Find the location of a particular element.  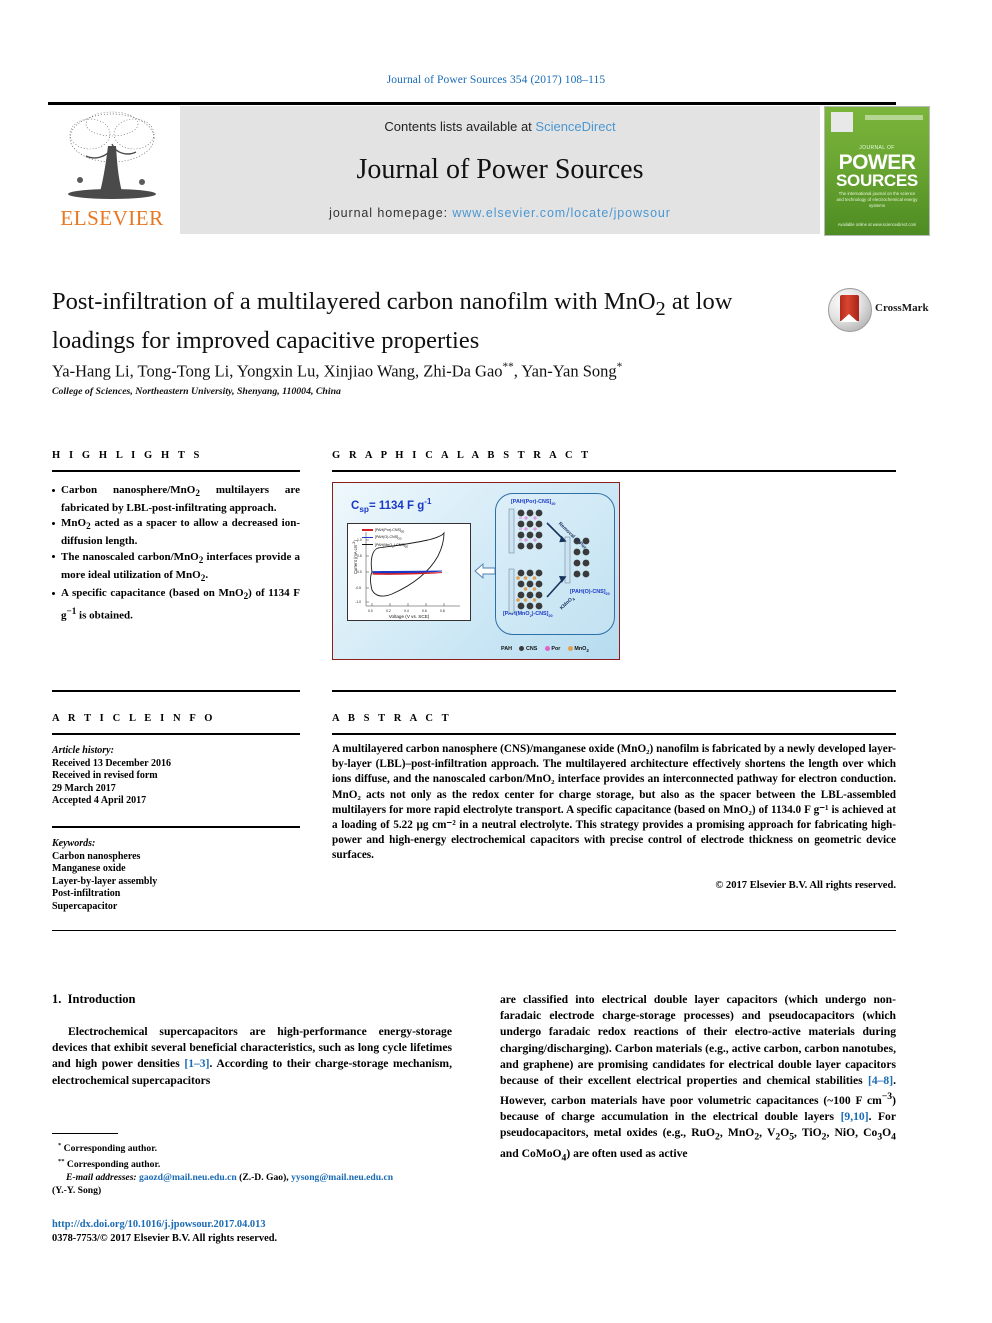

footnote-corresponding-2: ** Corresponding author. is located at coordinates (109, 1164).